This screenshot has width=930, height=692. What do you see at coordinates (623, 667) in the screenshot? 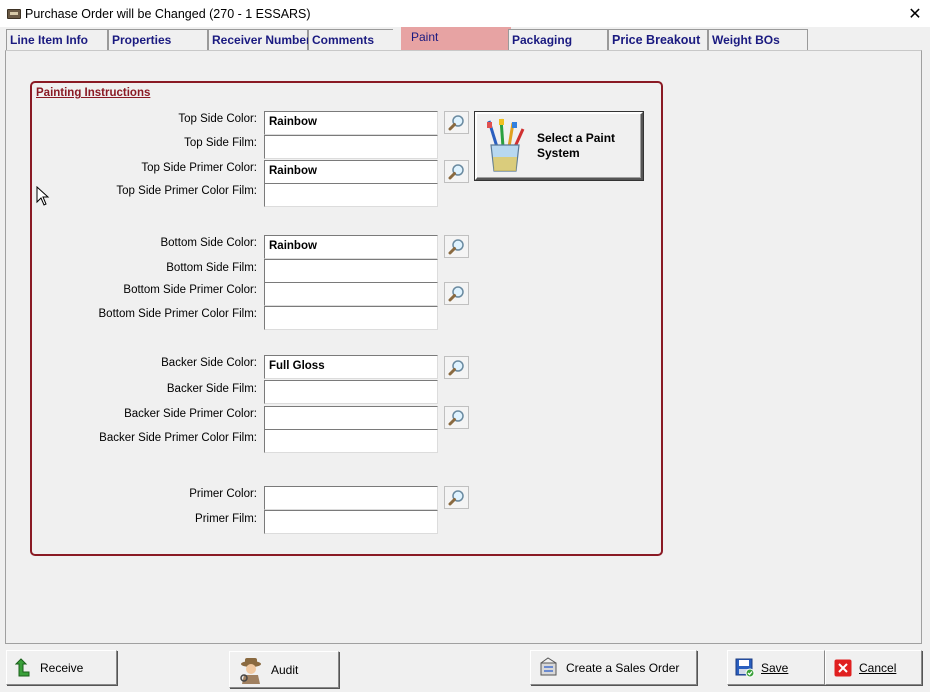
I see `create-sales-order-label: Create a Sales Order` at bounding box center [623, 667].